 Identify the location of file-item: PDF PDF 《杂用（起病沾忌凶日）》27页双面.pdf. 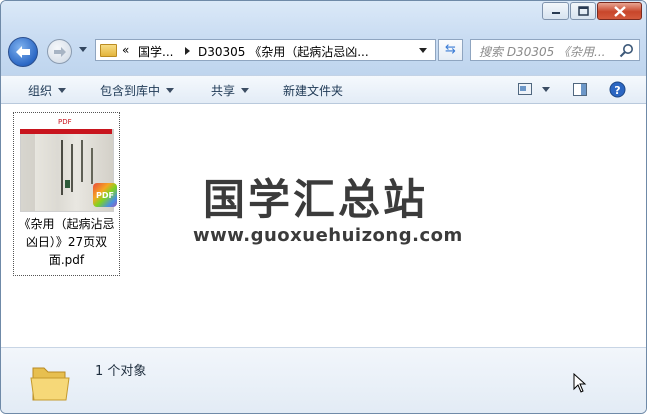
(66, 194).